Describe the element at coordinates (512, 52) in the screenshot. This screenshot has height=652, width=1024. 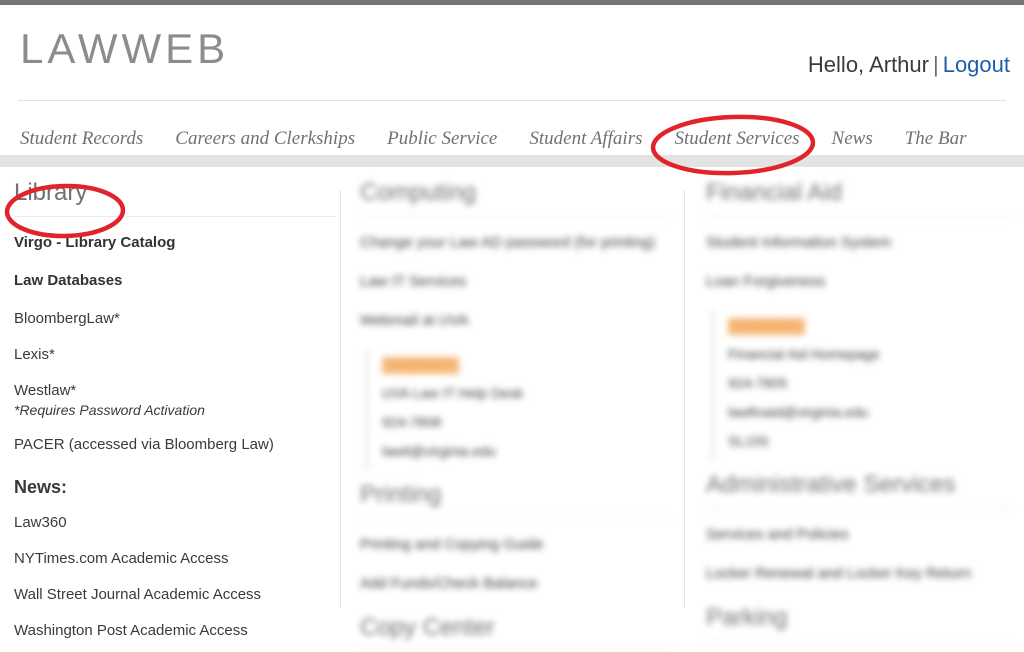
I see `masthead: LAWWEB Hello, Arthur | Logout` at that location.